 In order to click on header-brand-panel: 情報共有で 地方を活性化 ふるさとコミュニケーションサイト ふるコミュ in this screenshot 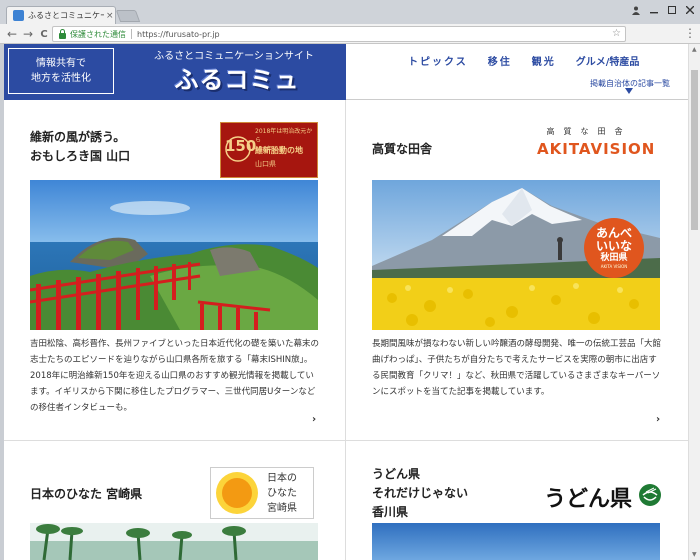, I will do `click(175, 72)`.